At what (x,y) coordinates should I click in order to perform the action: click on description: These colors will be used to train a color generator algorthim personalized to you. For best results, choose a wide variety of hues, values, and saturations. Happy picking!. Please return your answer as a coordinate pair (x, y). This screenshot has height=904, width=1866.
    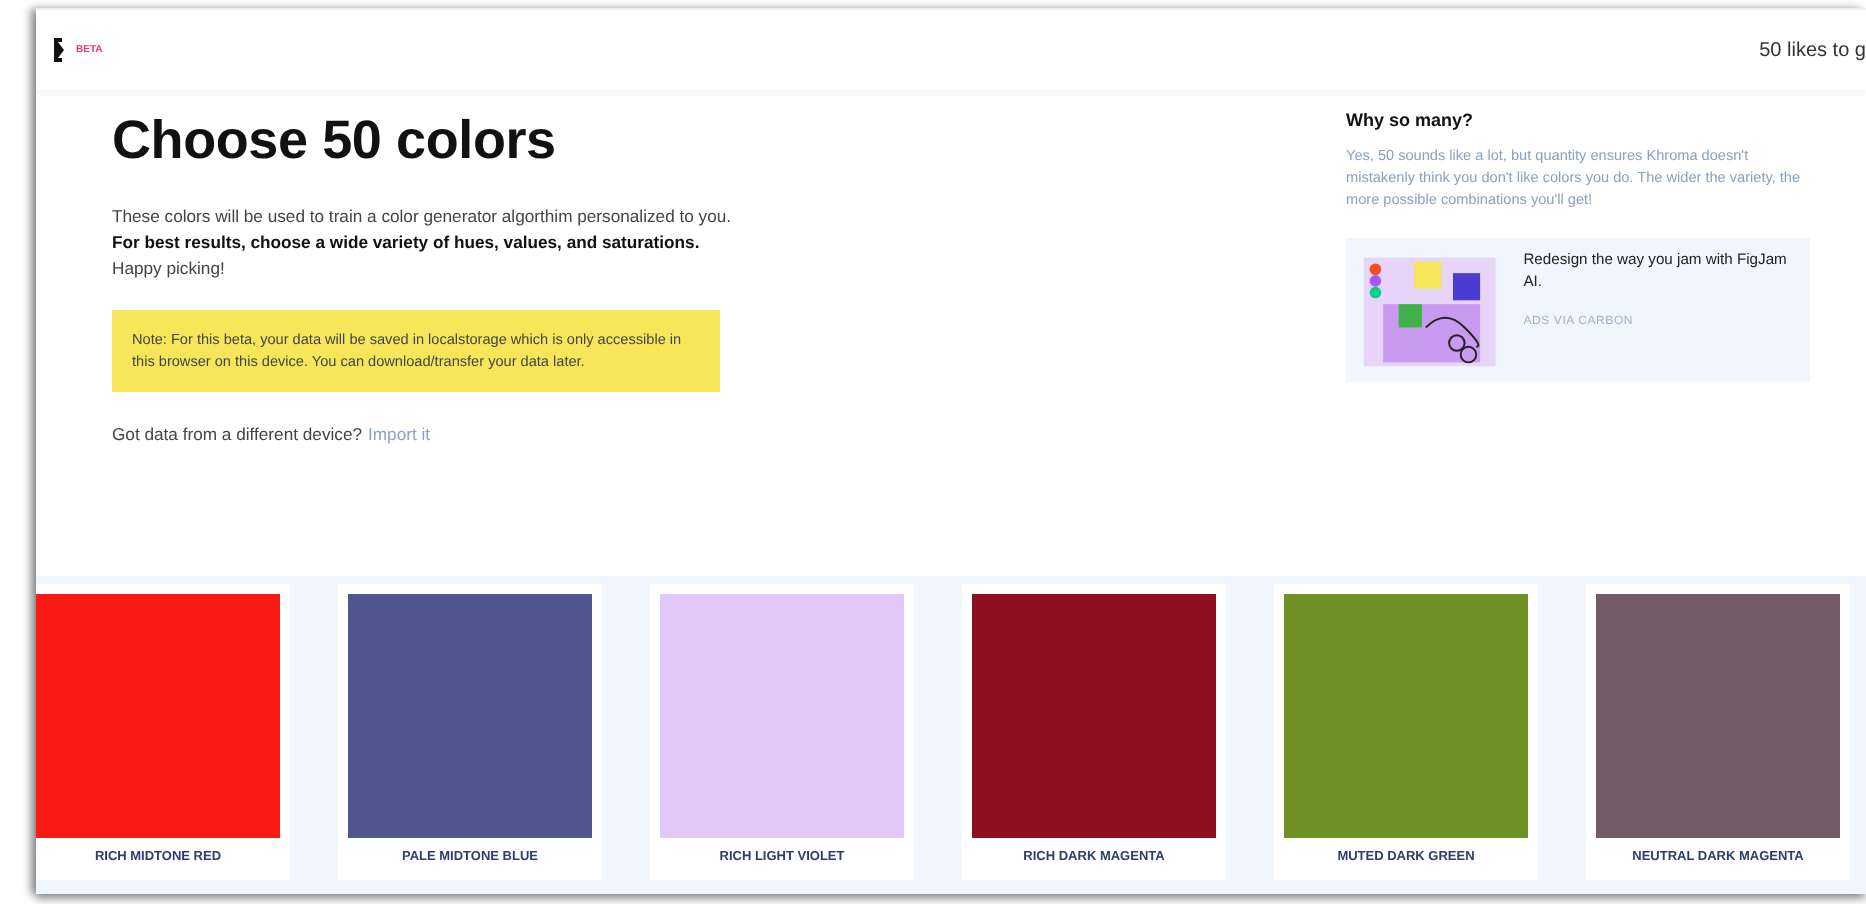
    Looking at the image, I should click on (422, 243).